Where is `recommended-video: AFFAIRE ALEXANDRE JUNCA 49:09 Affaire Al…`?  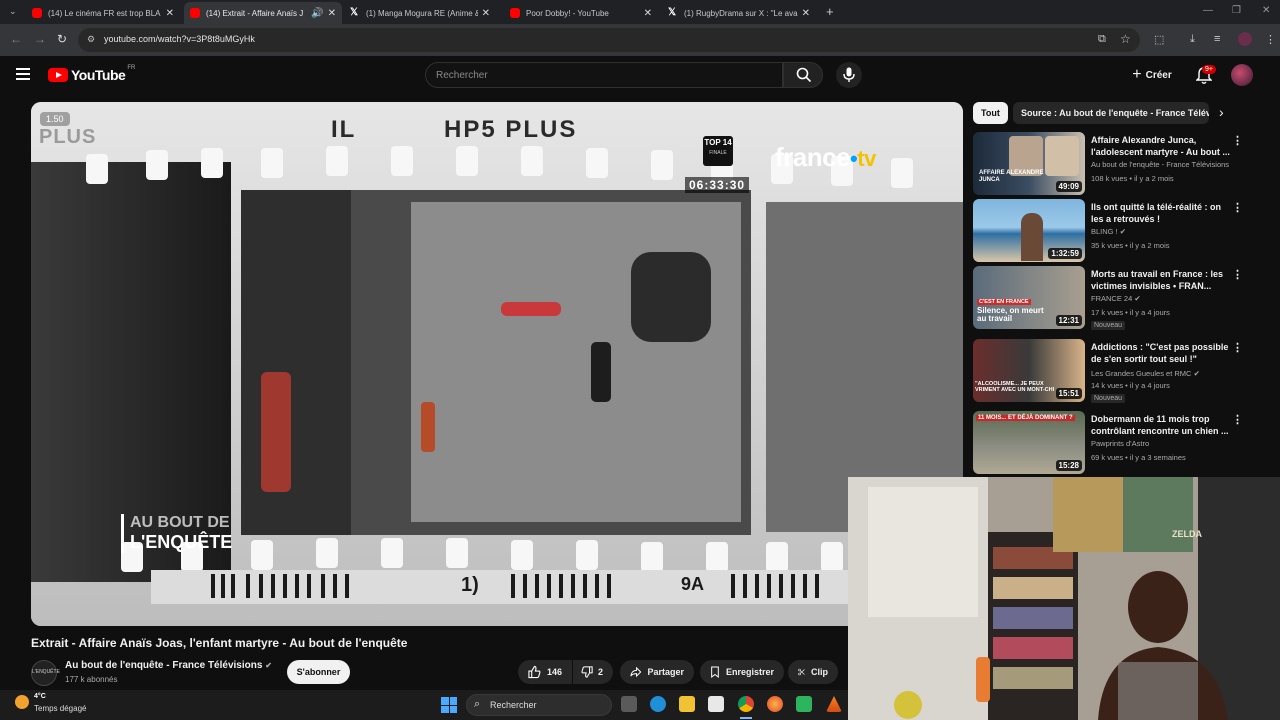
recommended-video: AFFAIRE ALEXANDRE JUNCA 49:09 Affaire Al… is located at coordinates (1123, 165).